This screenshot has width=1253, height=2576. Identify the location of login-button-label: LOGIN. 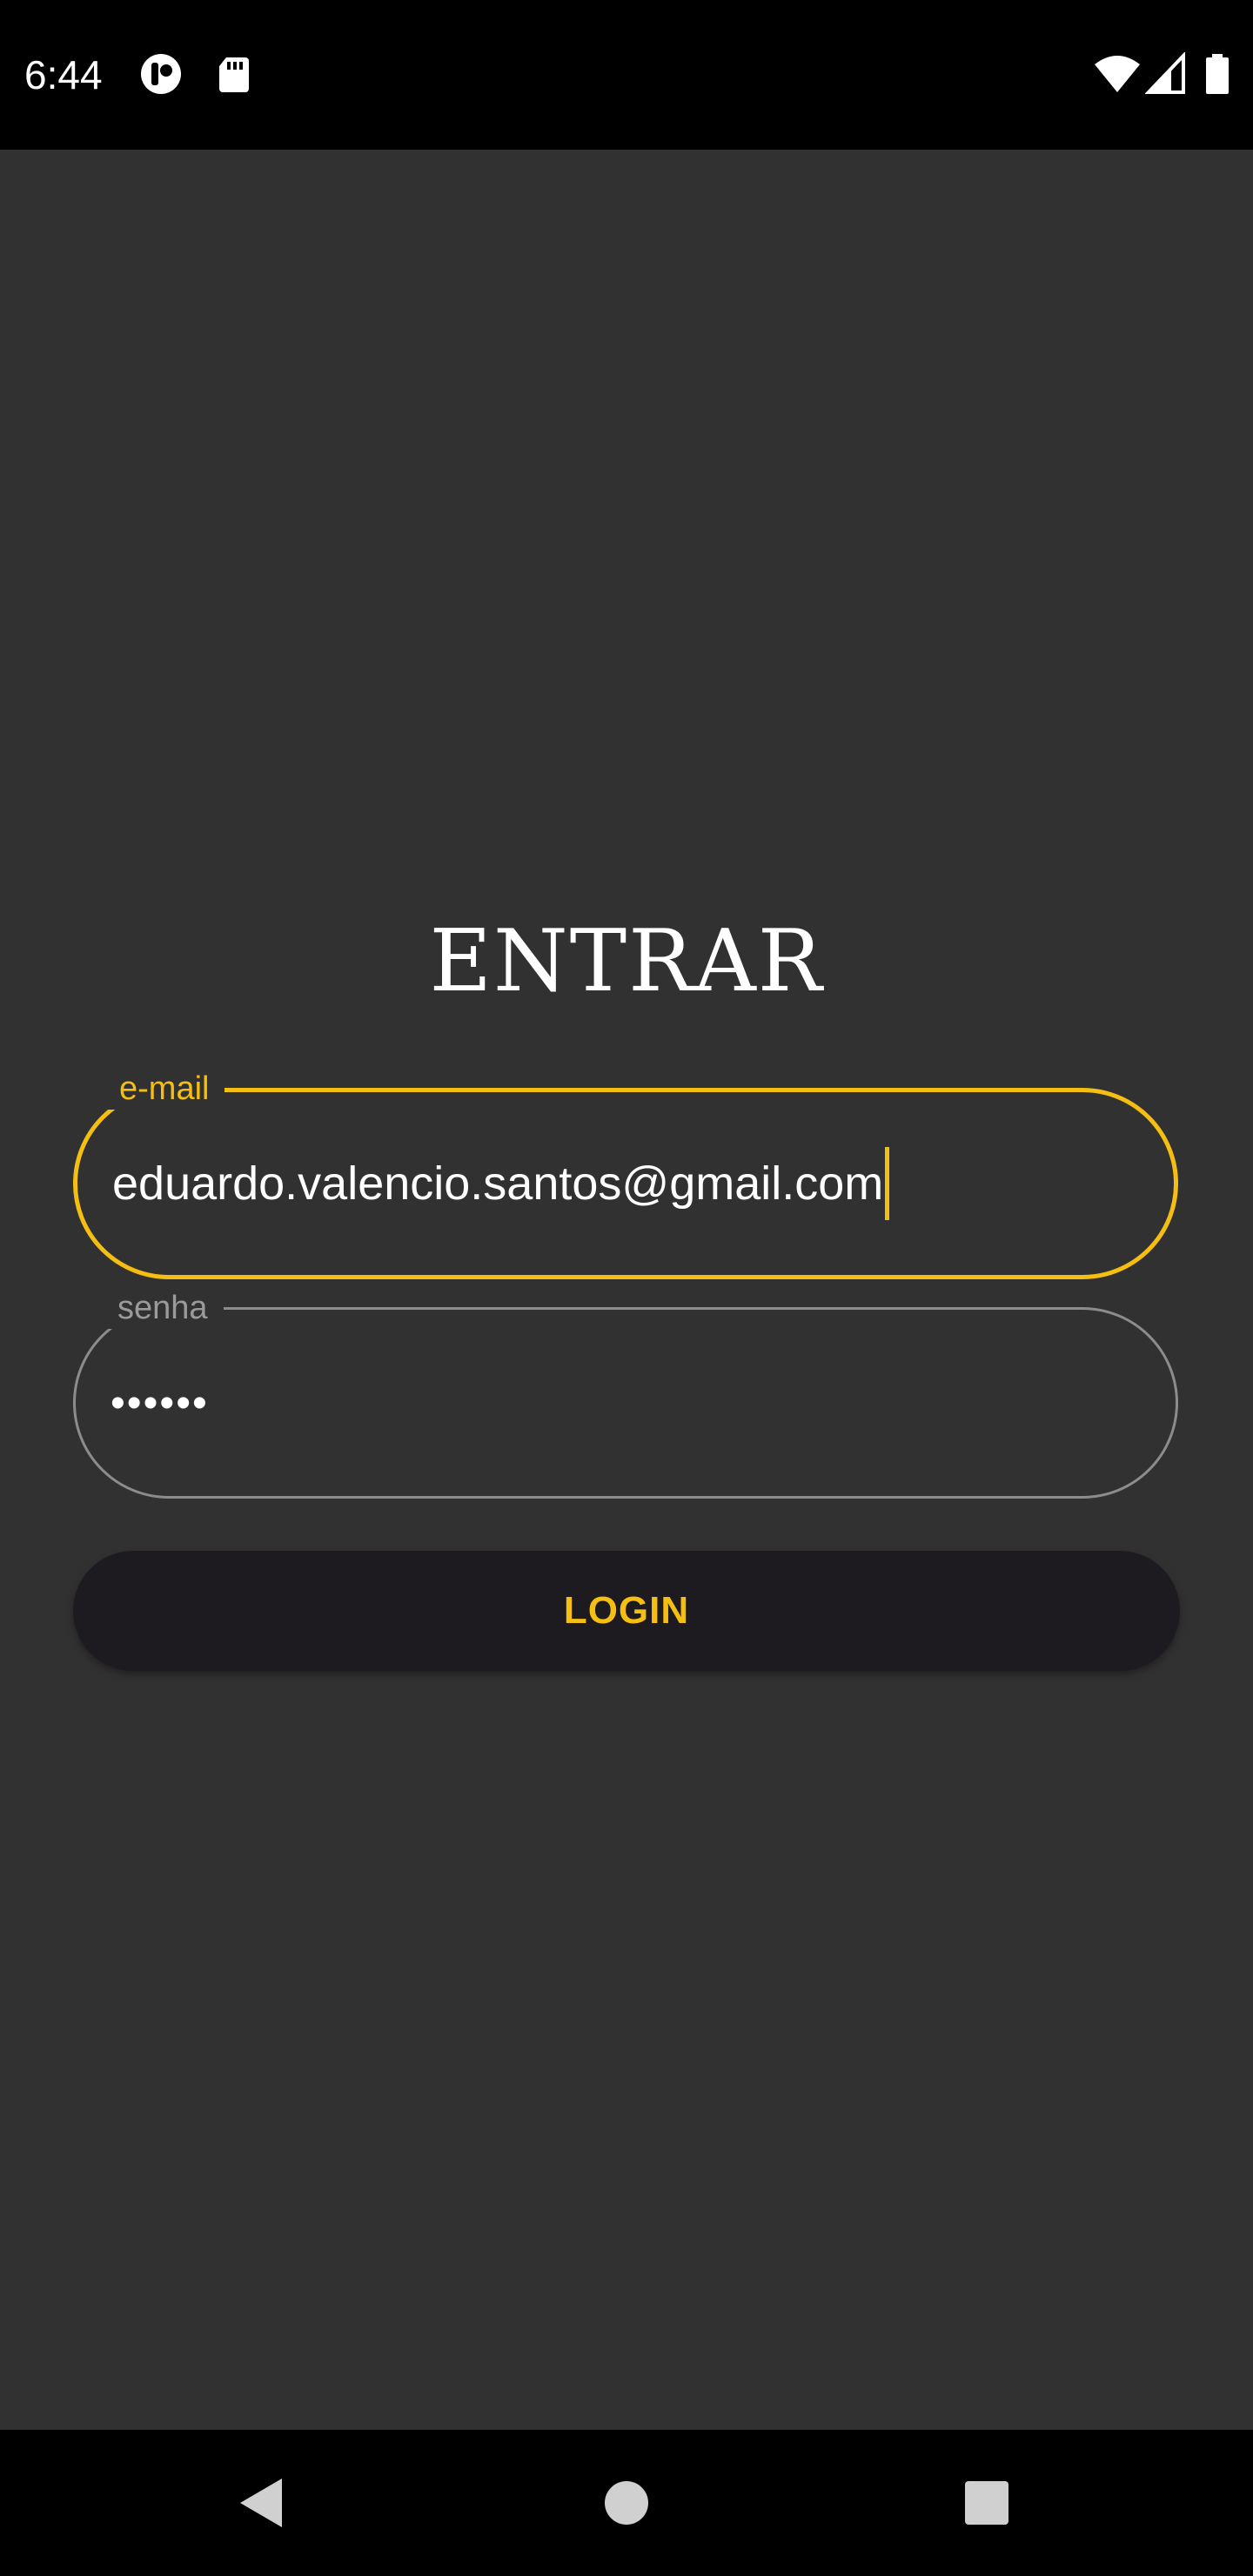
(626, 1611).